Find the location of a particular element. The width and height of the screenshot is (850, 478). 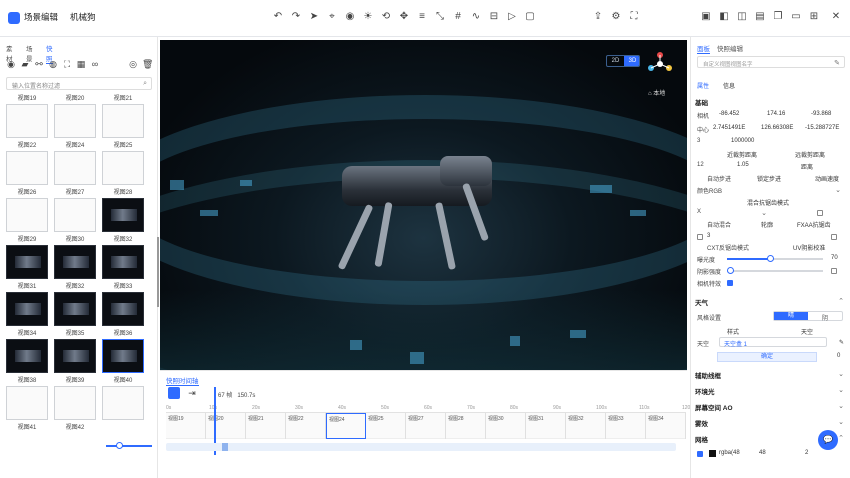

share-icon: ⇪ is located at coordinates (598, 17).